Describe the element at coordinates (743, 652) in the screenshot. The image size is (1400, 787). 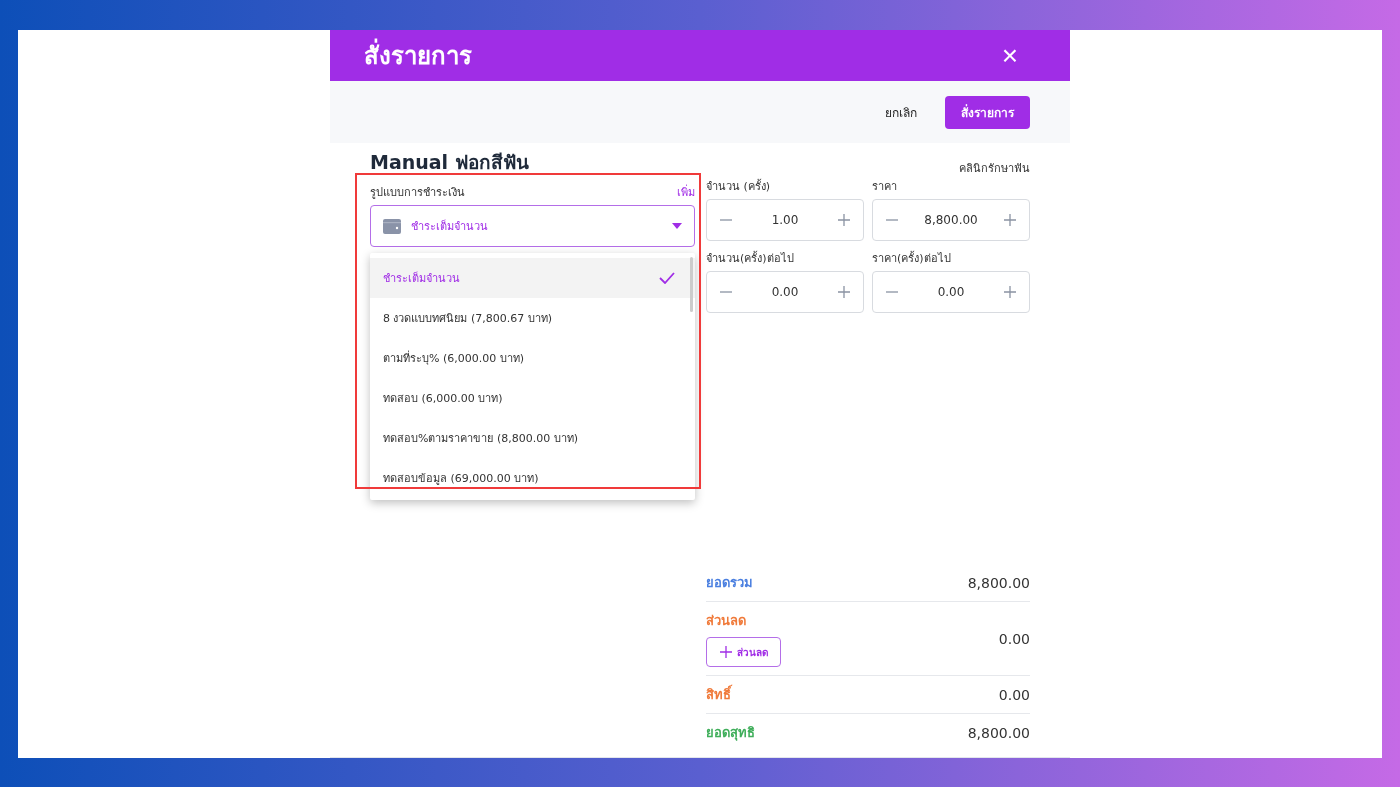
I see `add-discount-button: ส่วนลด` at that location.